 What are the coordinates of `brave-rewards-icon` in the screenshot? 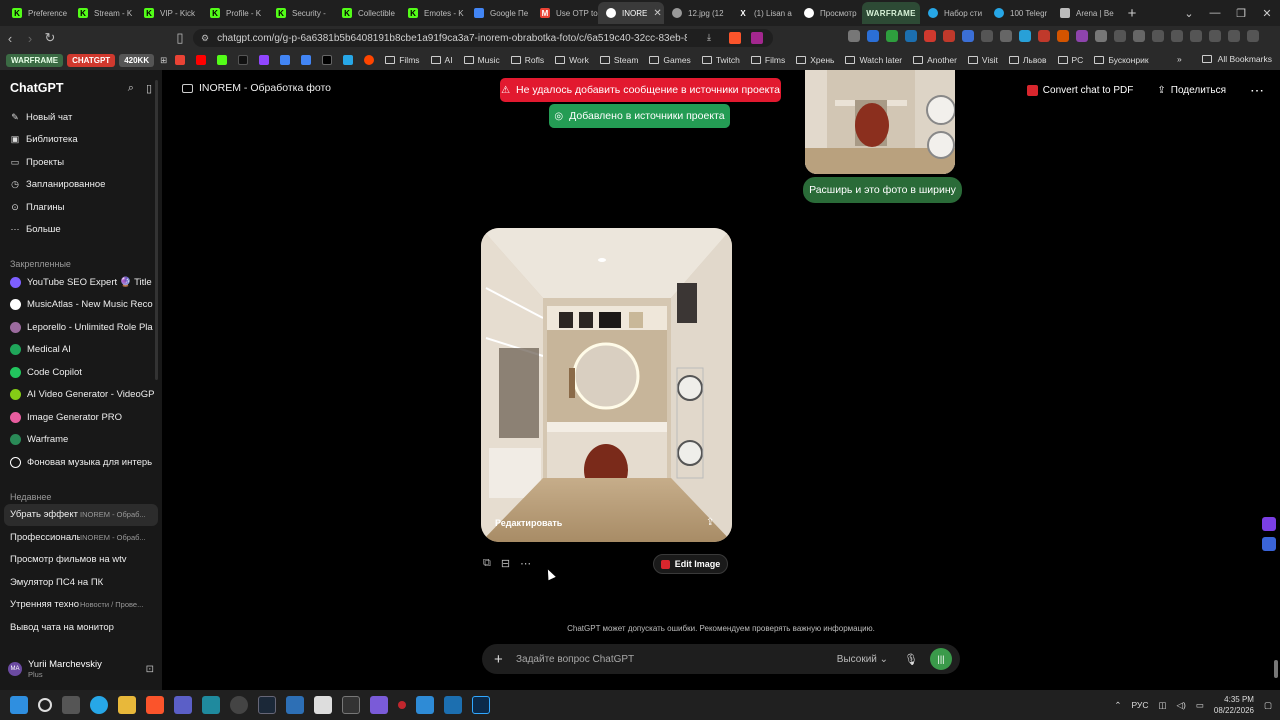 It's located at (757, 38).